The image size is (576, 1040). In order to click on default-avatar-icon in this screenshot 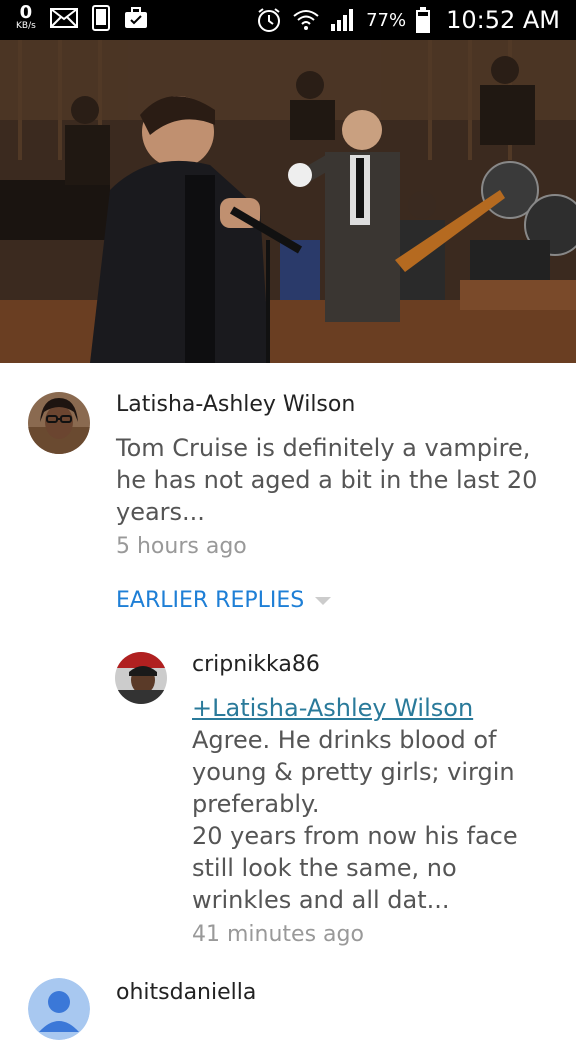, I will do `click(59, 1009)`.